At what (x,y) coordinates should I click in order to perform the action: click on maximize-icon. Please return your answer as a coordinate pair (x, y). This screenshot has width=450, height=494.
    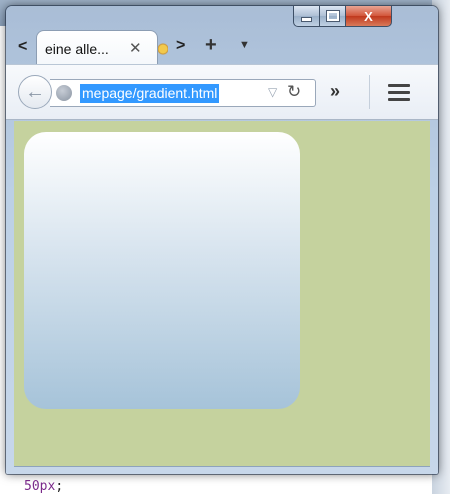
    Looking at the image, I should click on (332, 16).